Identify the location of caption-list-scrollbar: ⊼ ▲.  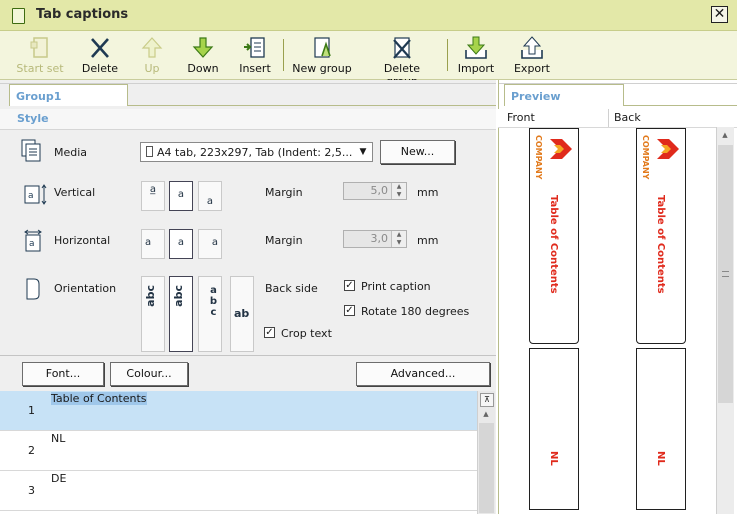
(486, 452).